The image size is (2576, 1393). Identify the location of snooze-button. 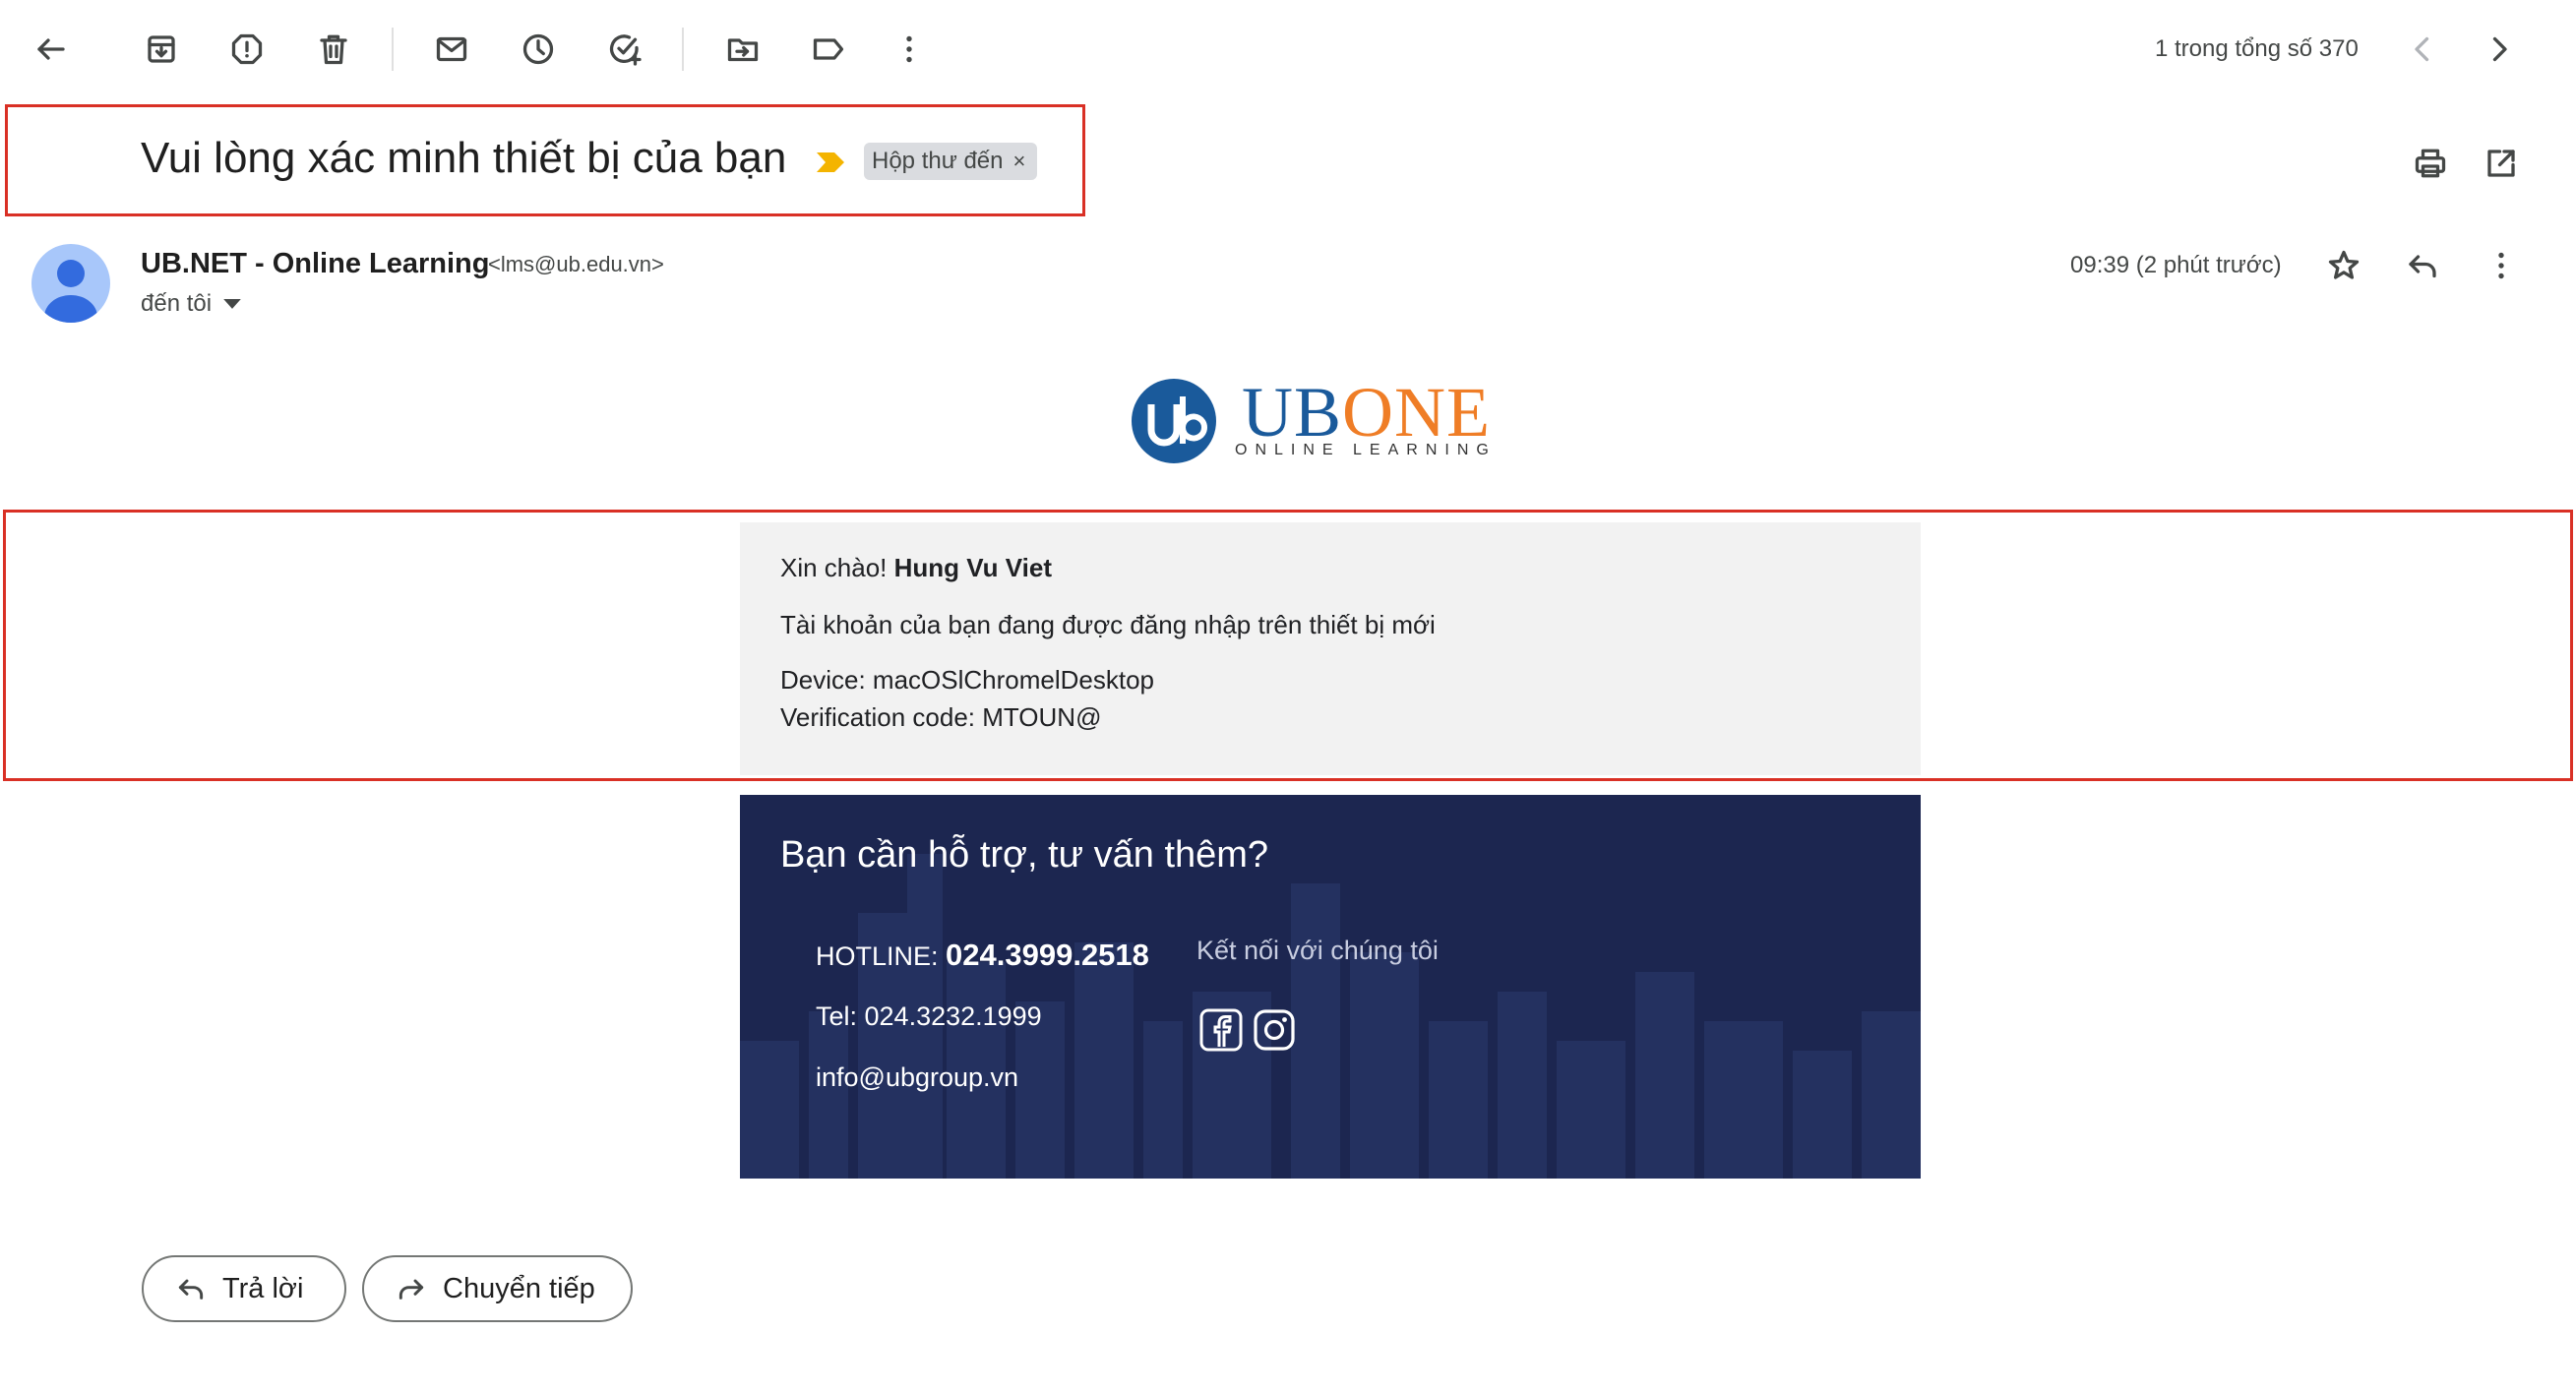
(538, 49).